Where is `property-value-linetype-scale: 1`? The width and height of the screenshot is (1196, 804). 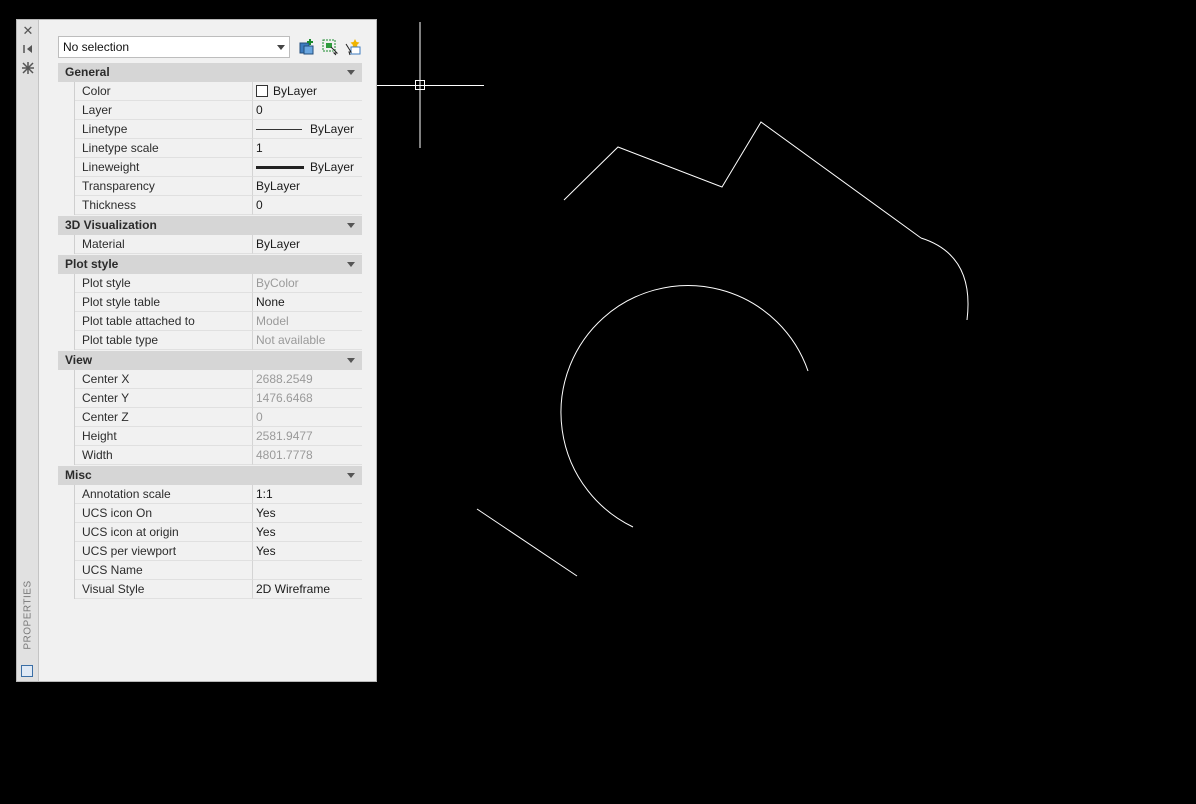
property-value-linetype-scale: 1 is located at coordinates (307, 148).